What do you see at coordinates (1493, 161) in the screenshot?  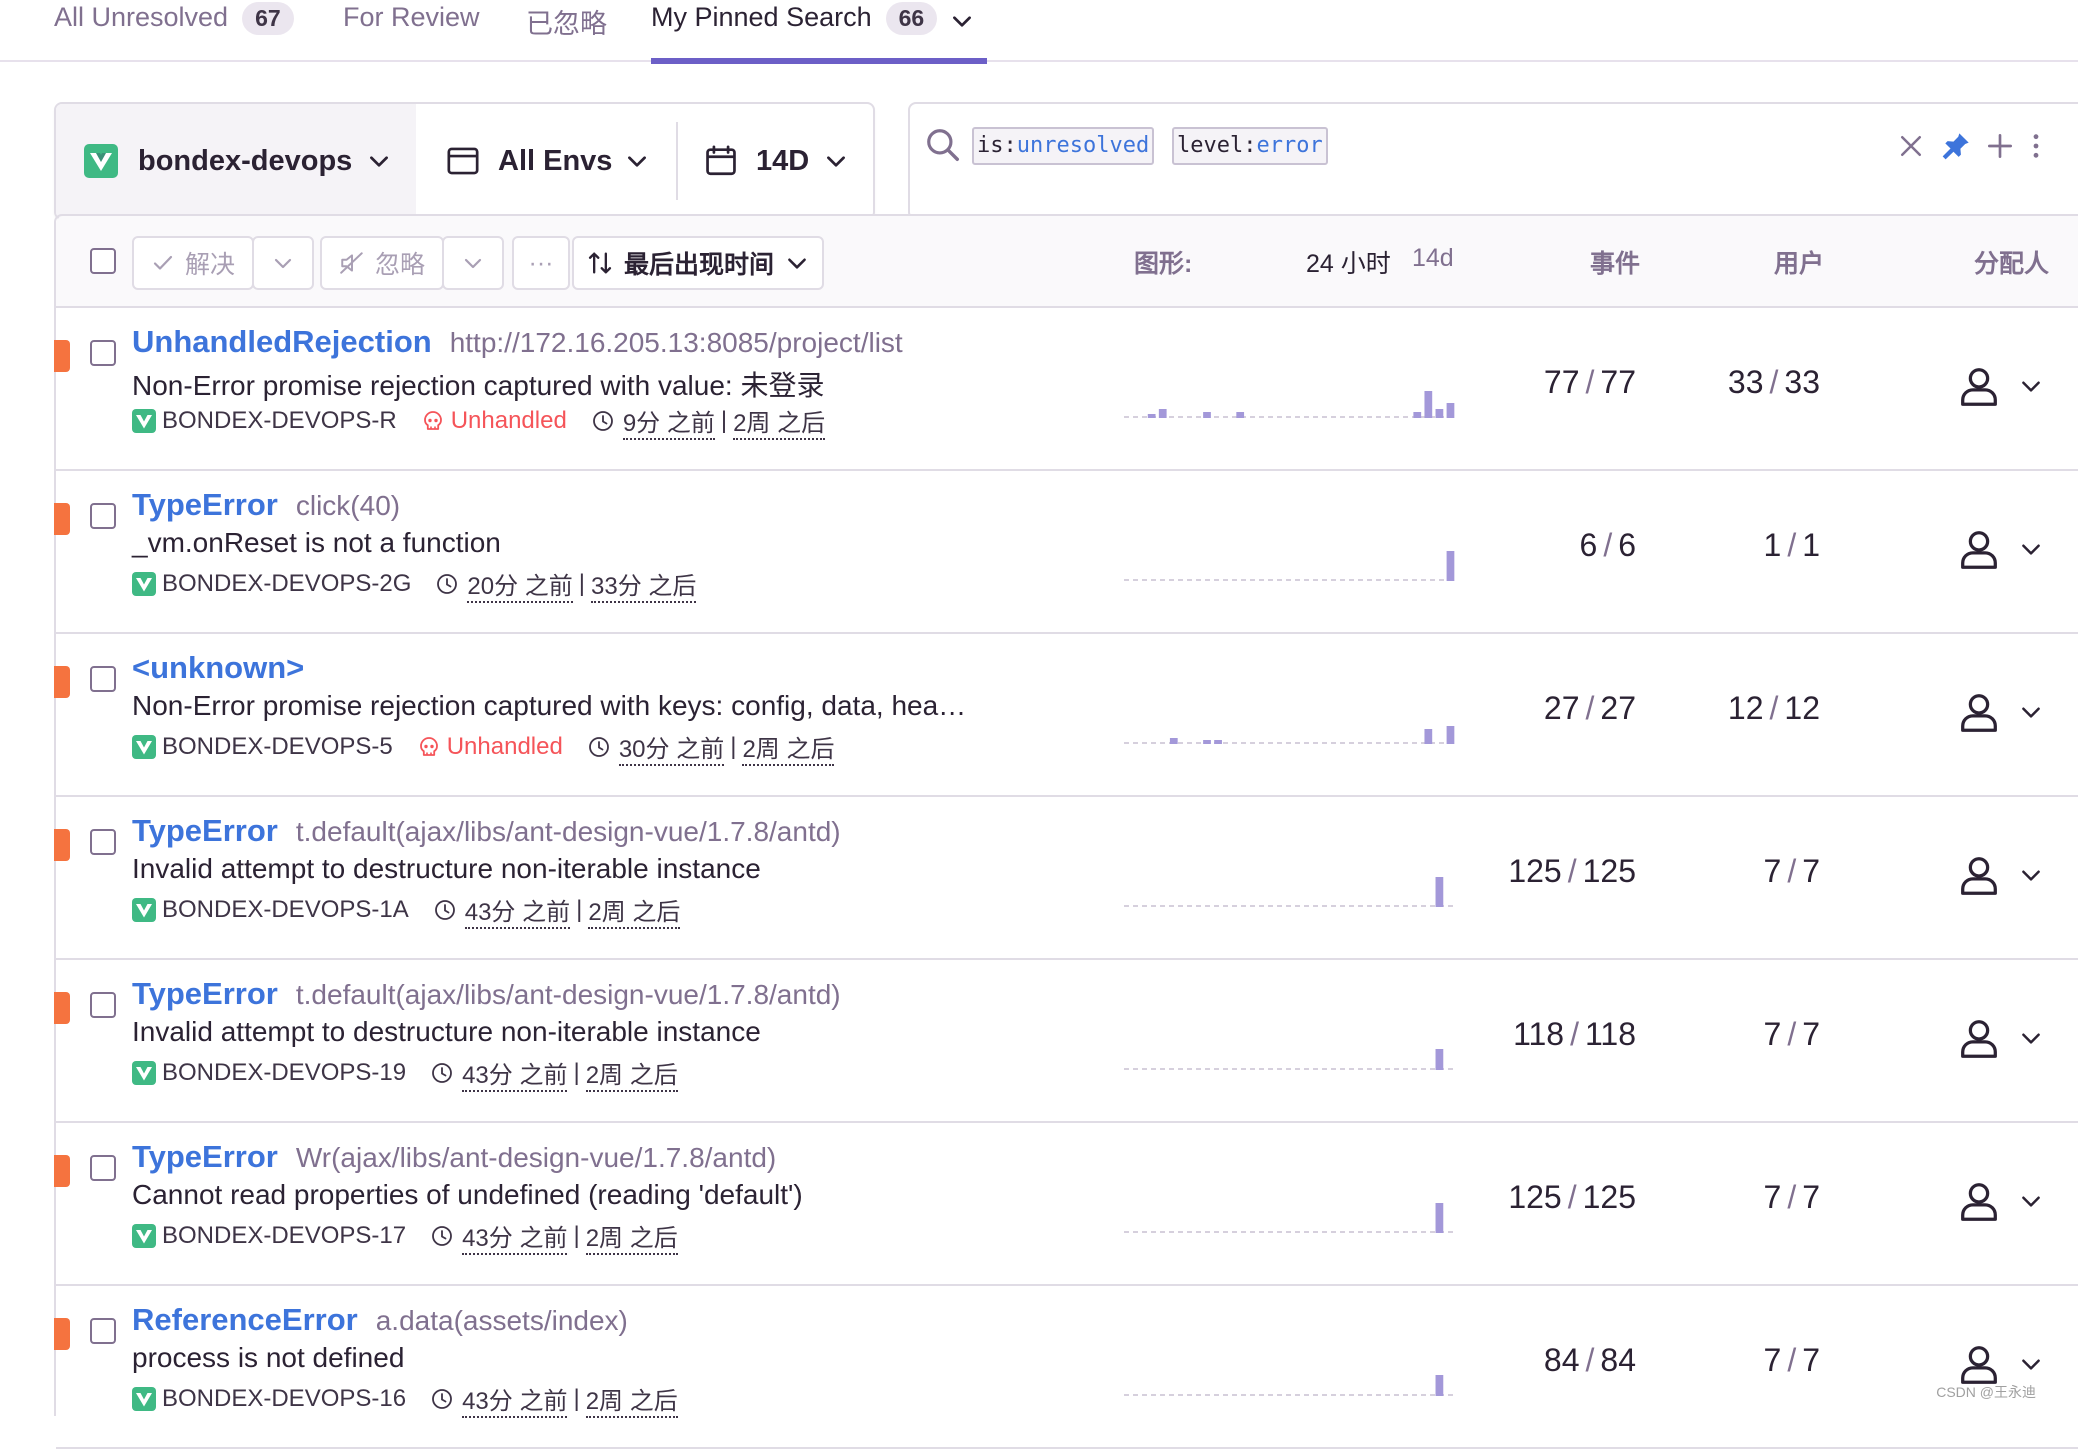 I see `issue-search-bar: is:unresolved level:error` at bounding box center [1493, 161].